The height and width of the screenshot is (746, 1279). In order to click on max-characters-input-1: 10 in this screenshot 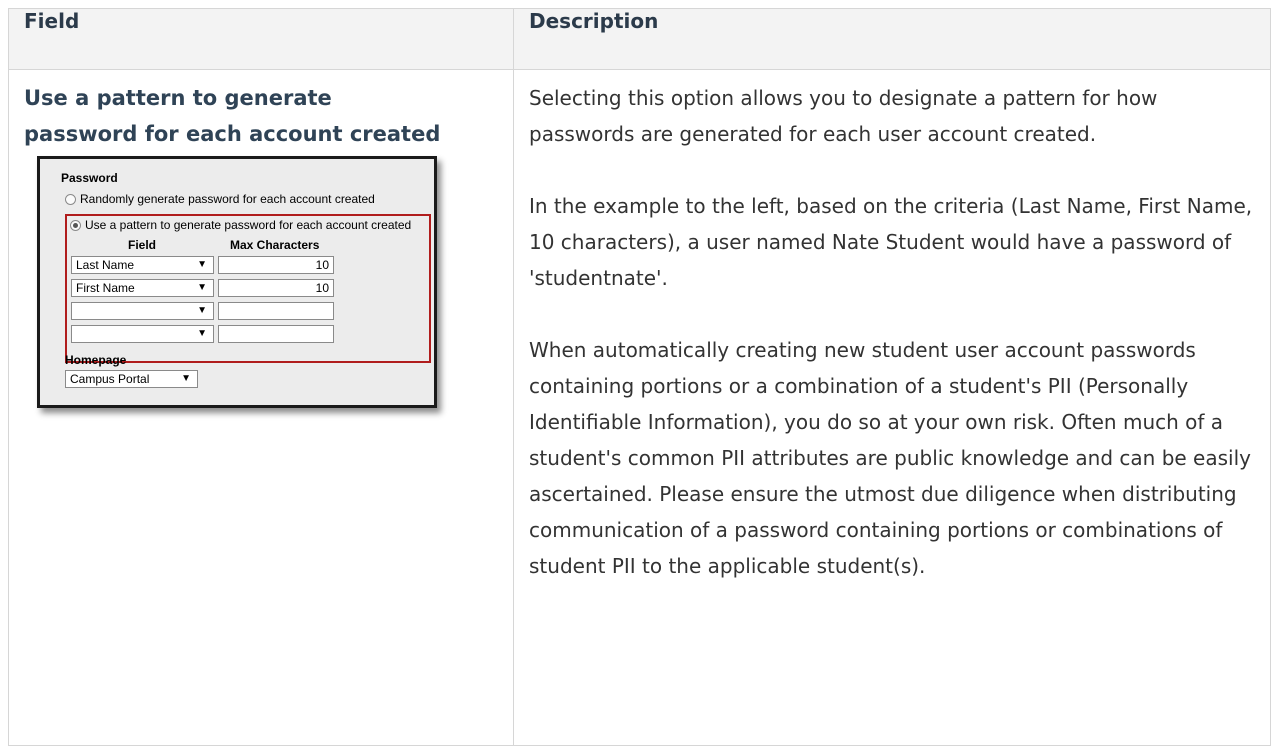, I will do `click(276, 265)`.